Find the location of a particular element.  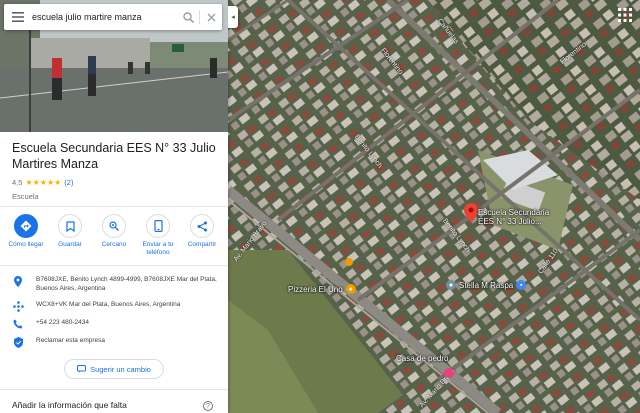

map-pin-icon is located at coordinates (471, 213).